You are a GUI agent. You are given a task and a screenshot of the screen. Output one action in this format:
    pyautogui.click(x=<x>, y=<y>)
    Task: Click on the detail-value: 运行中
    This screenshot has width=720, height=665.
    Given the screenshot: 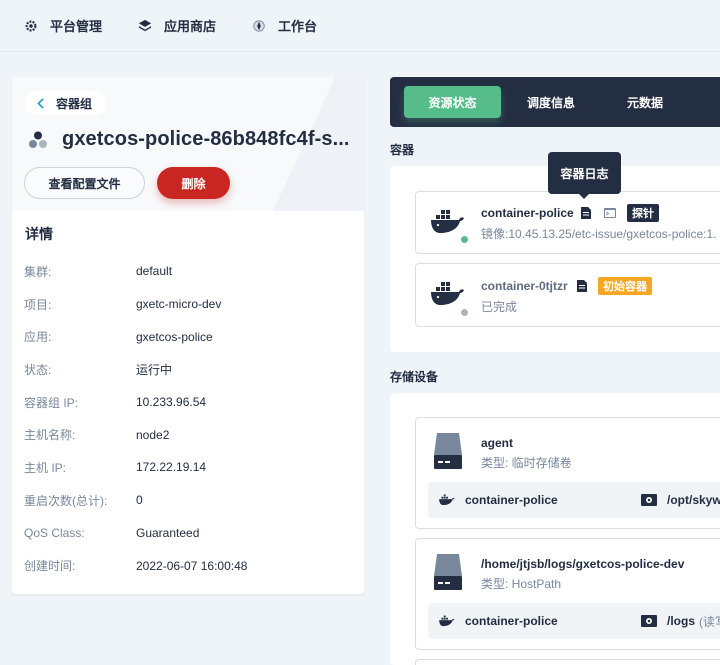 What is the action you would take?
    pyautogui.click(x=154, y=369)
    